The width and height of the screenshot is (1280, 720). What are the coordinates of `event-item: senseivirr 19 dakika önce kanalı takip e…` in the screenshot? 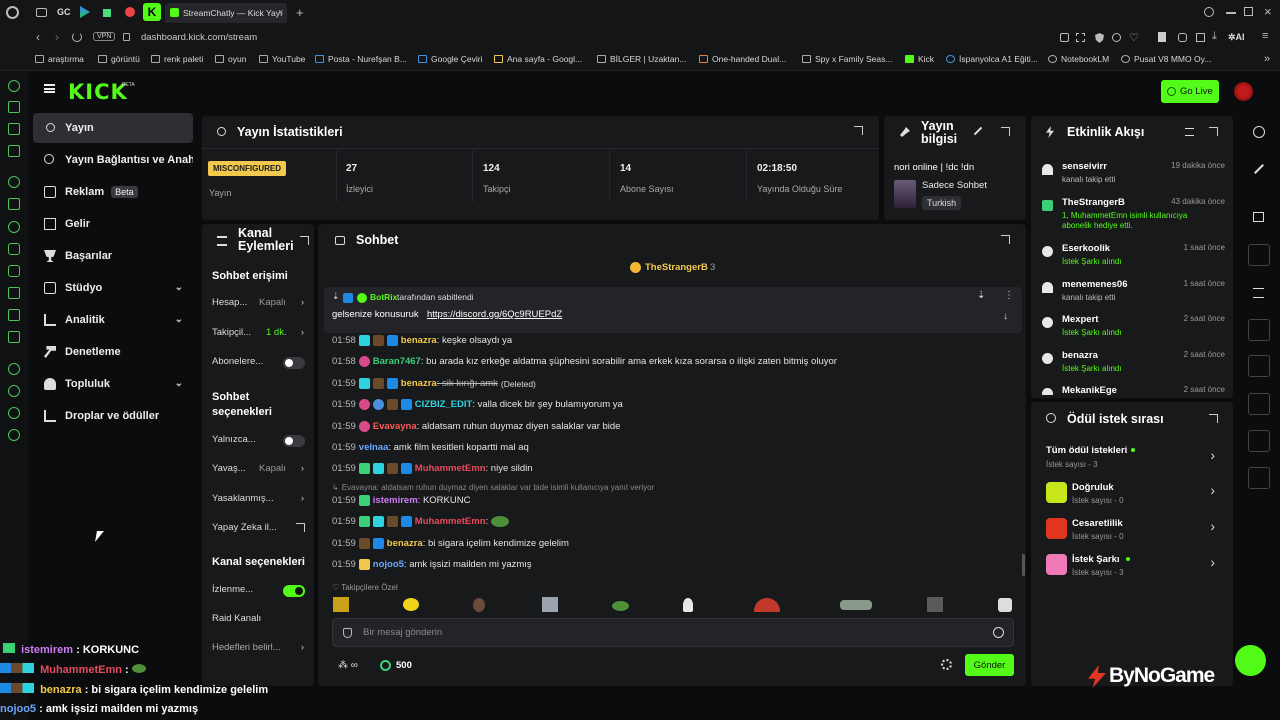 It's located at (1132, 178).